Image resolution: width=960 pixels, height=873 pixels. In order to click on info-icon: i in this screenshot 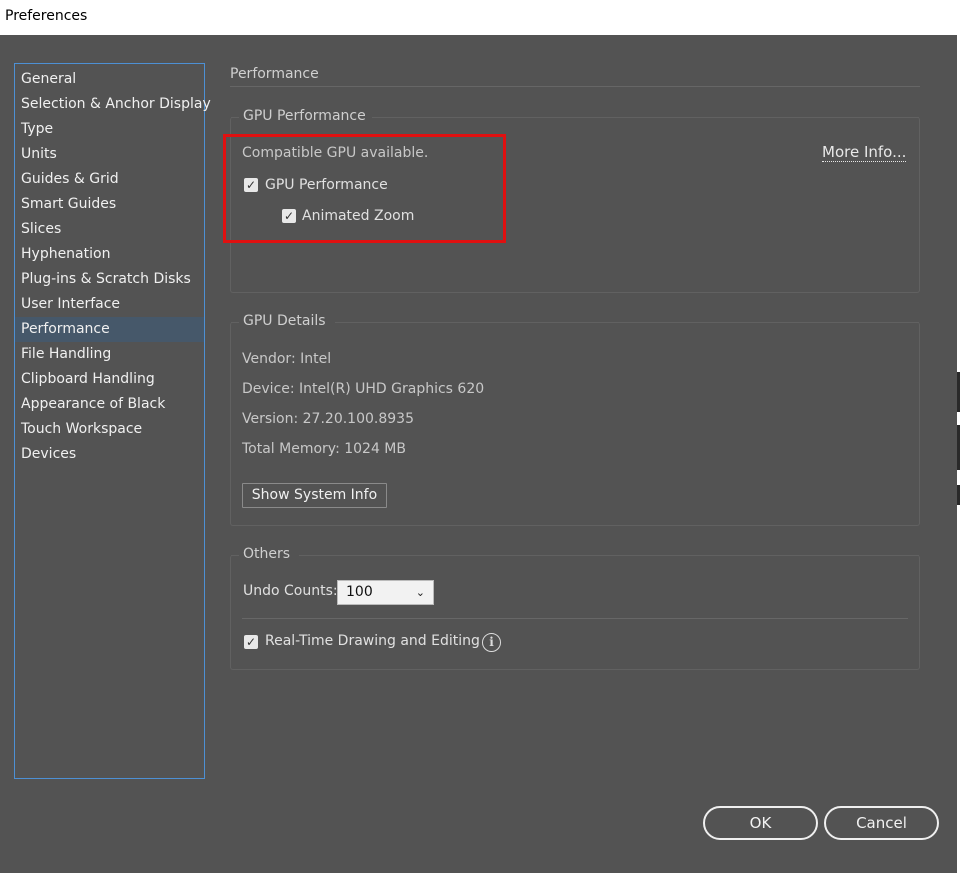, I will do `click(491, 642)`.